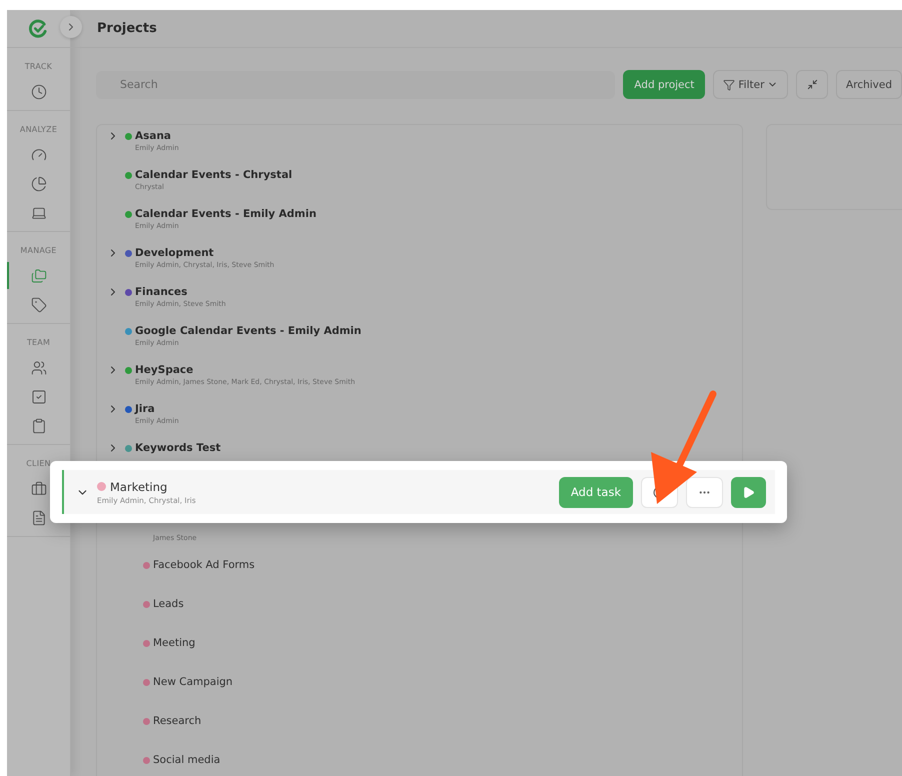 Image resolution: width=902 pixels, height=776 pixels. What do you see at coordinates (38, 92) in the screenshot?
I see `clock-icon` at bounding box center [38, 92].